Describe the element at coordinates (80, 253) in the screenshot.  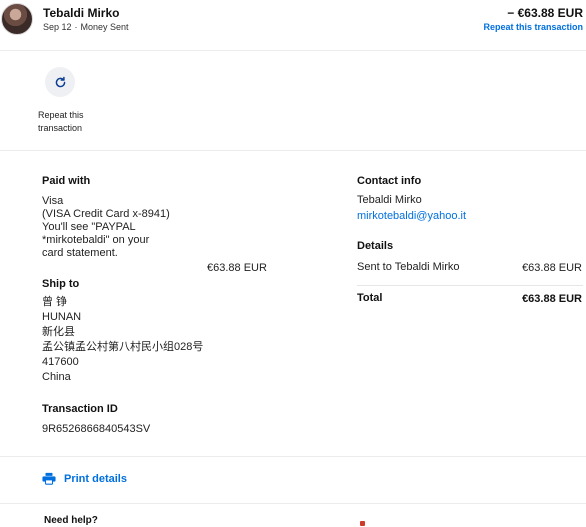
I see `payment-line: card statement.` at that location.